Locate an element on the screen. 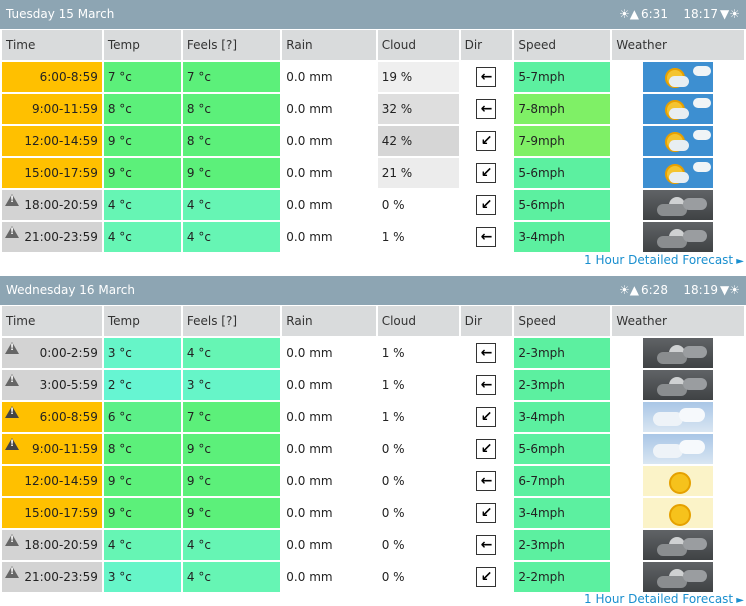 The width and height of the screenshot is (746, 606). cloud-cell: 1 % is located at coordinates (418, 237).